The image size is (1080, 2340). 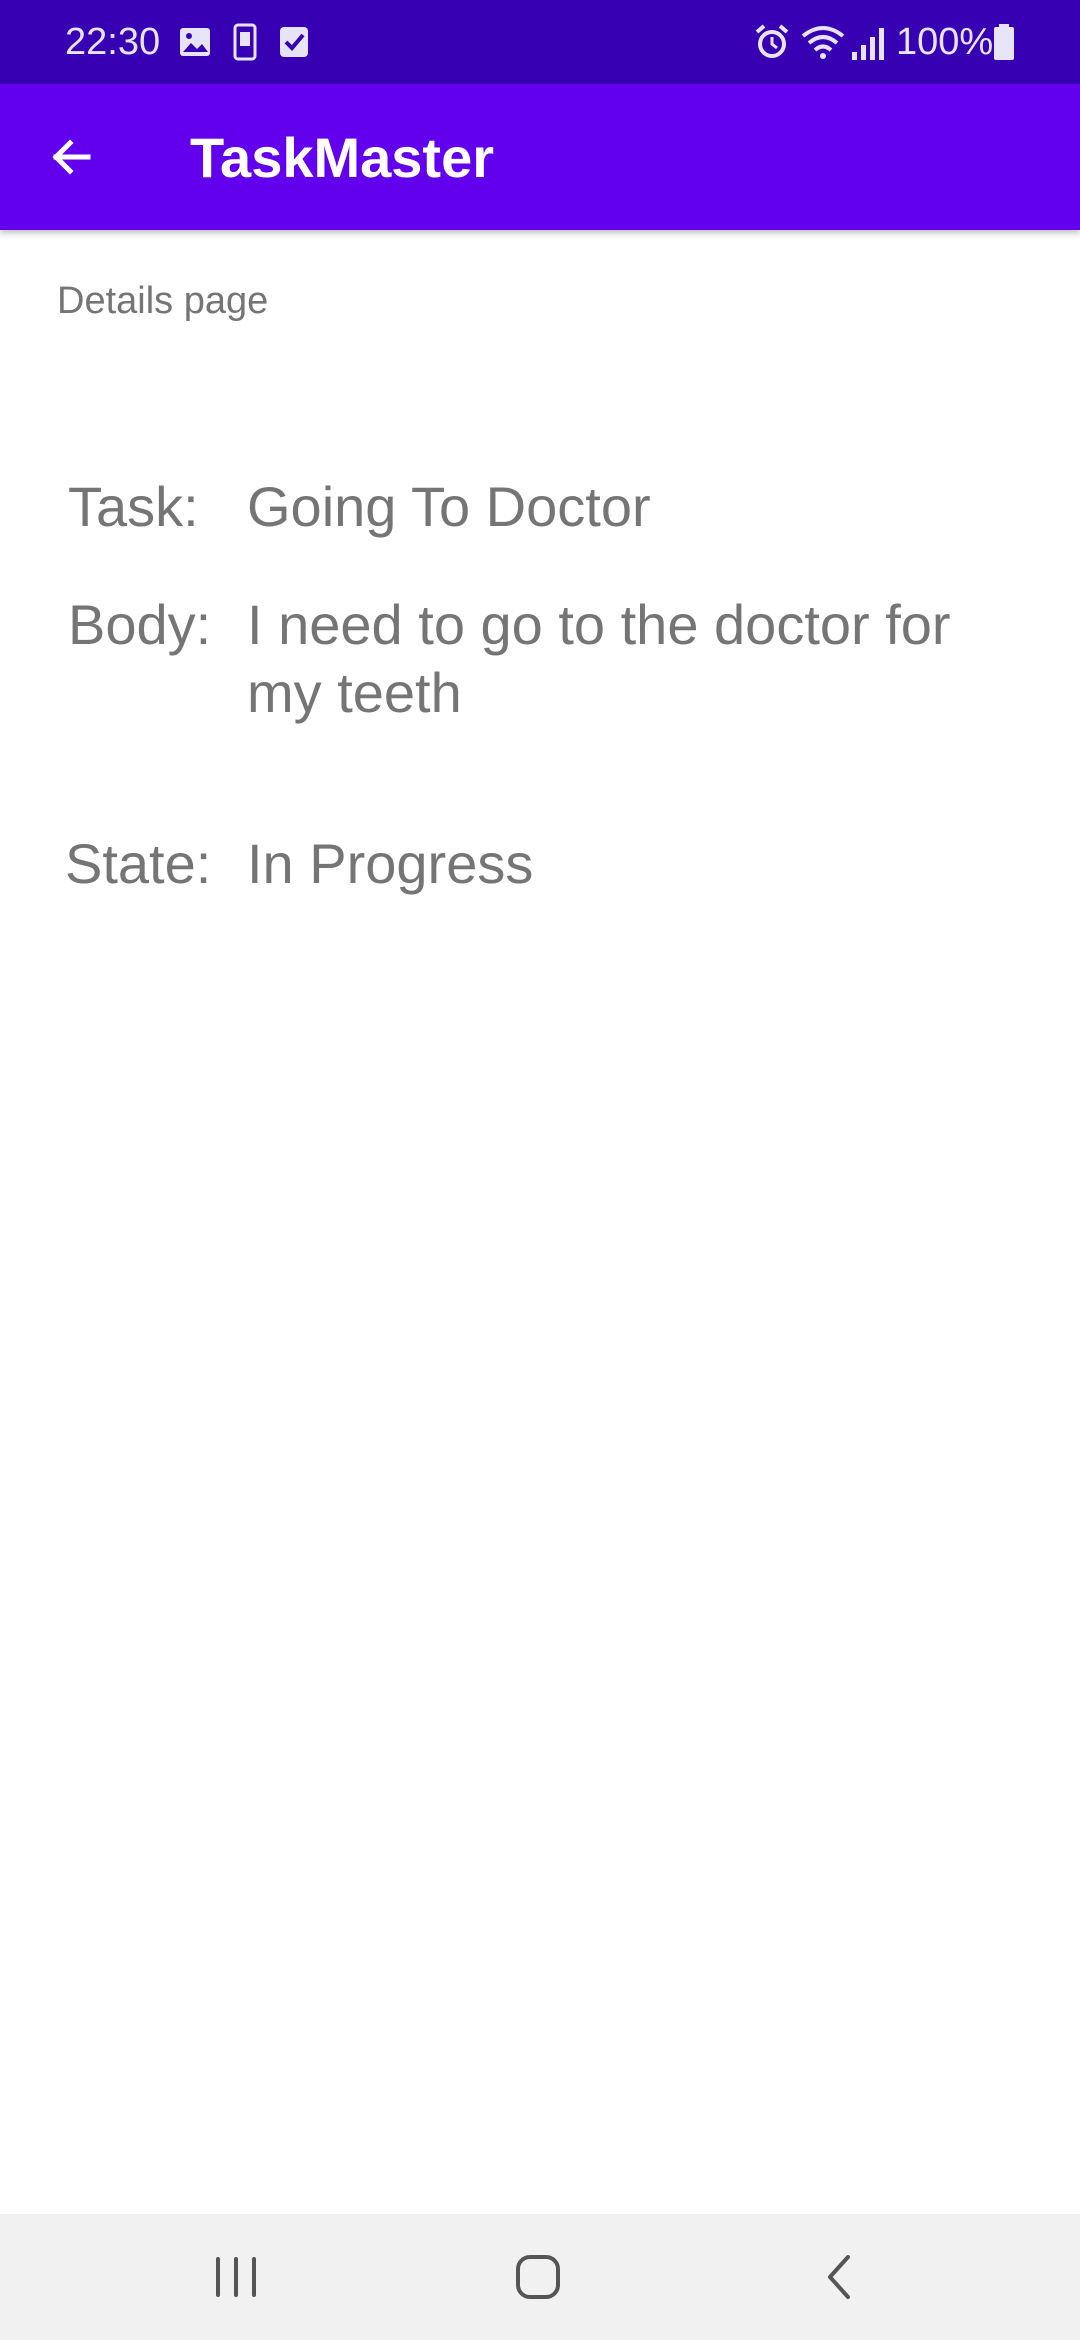 I want to click on wifi-icon, so click(x=823, y=42).